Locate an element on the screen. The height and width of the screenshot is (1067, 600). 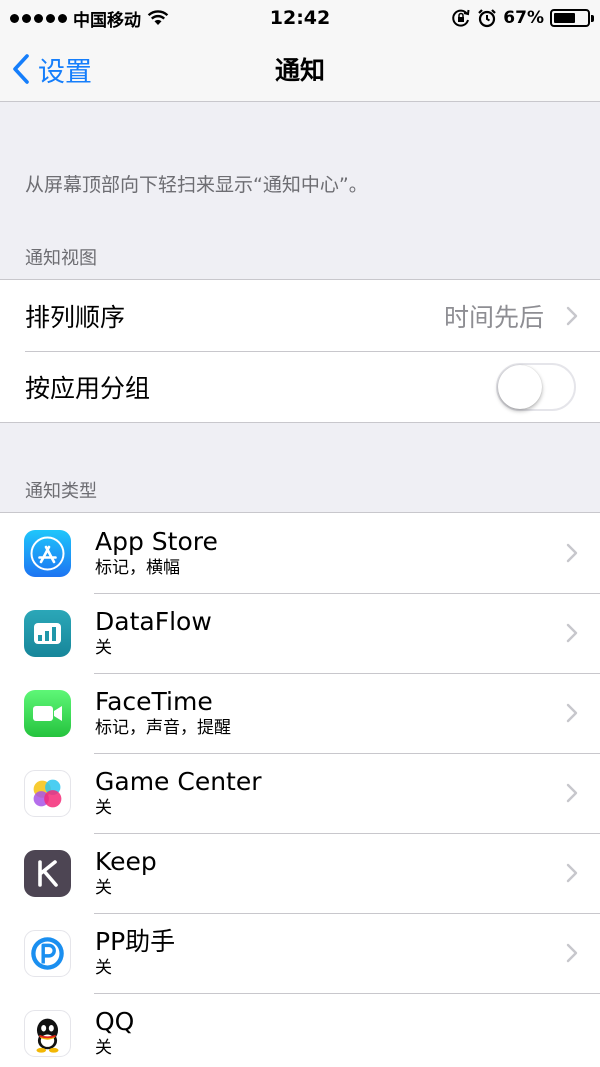
notification-view-group: 排列顺序 时间先后 按应用分组 is located at coordinates (300, 351).